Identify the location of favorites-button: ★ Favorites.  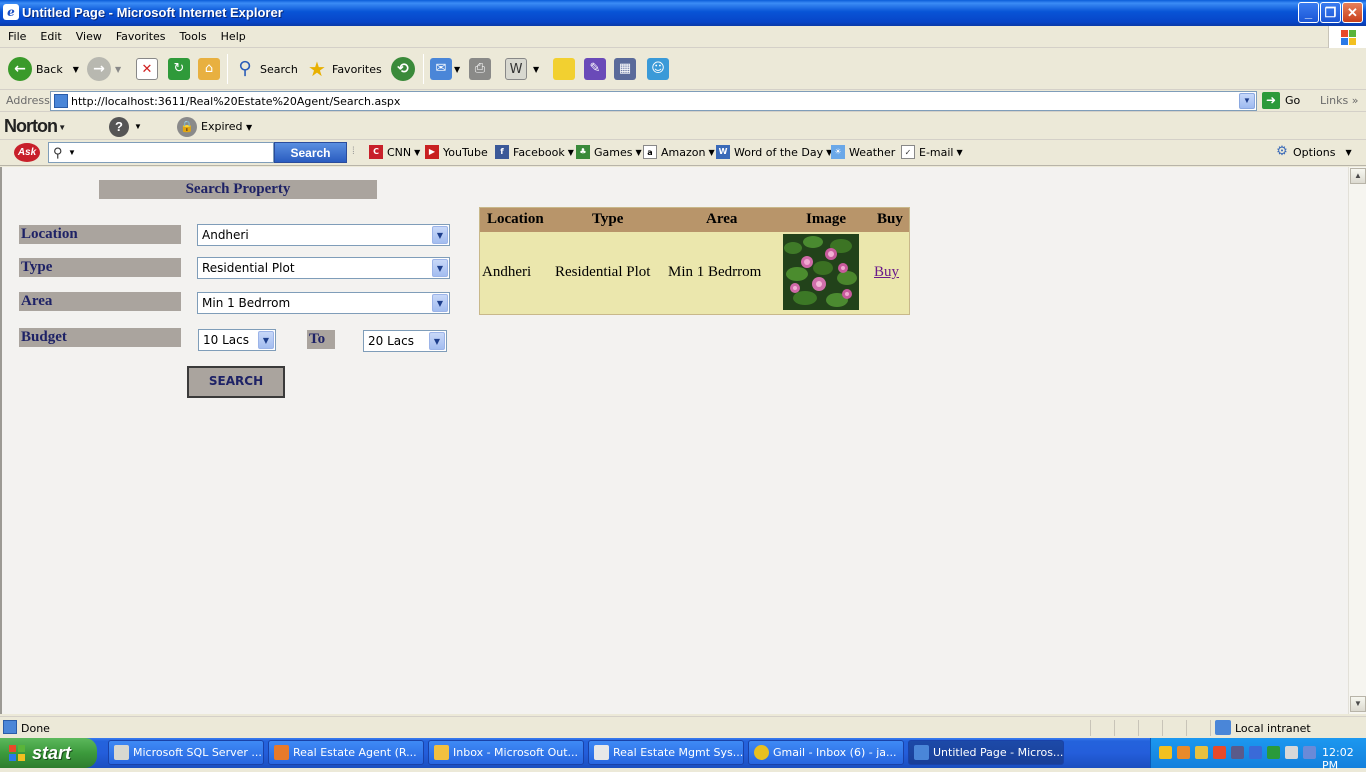
(344, 69).